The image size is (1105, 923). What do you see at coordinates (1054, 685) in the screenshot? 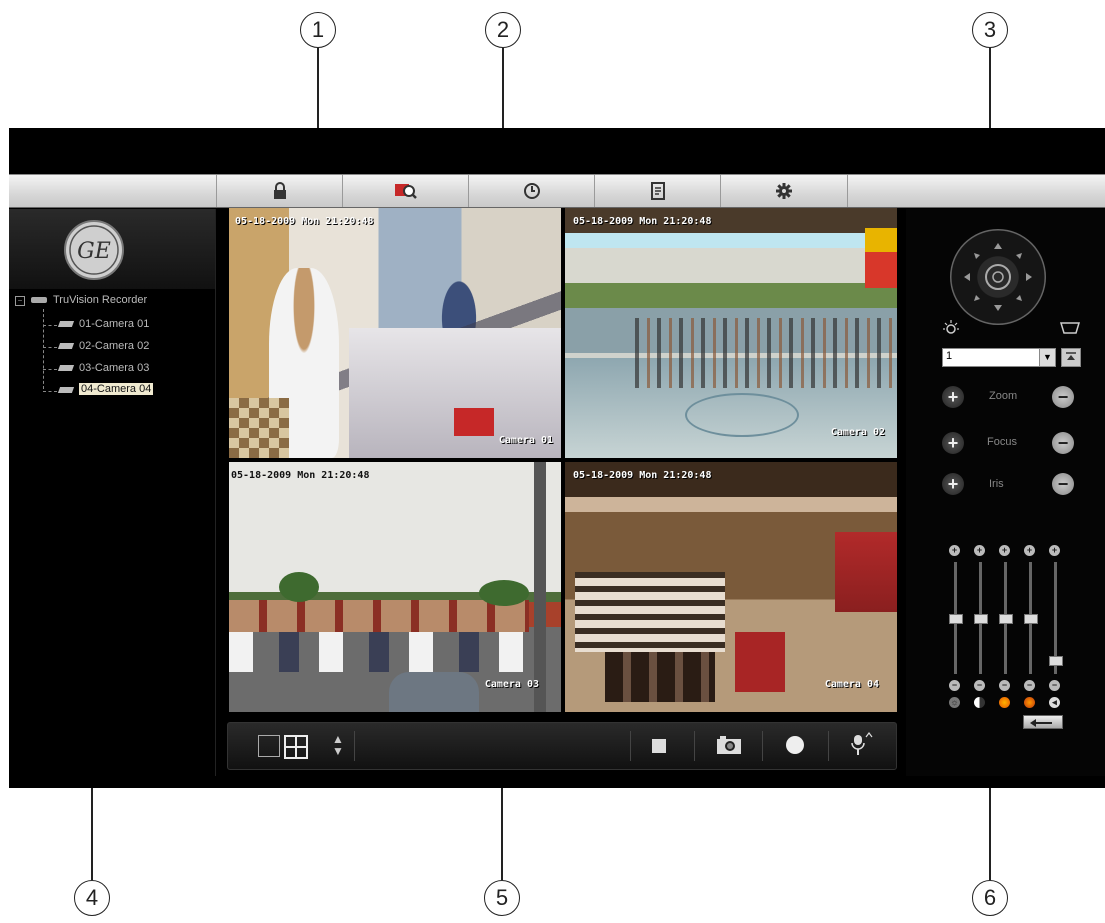
I see `slider-5-minus: −` at bounding box center [1054, 685].